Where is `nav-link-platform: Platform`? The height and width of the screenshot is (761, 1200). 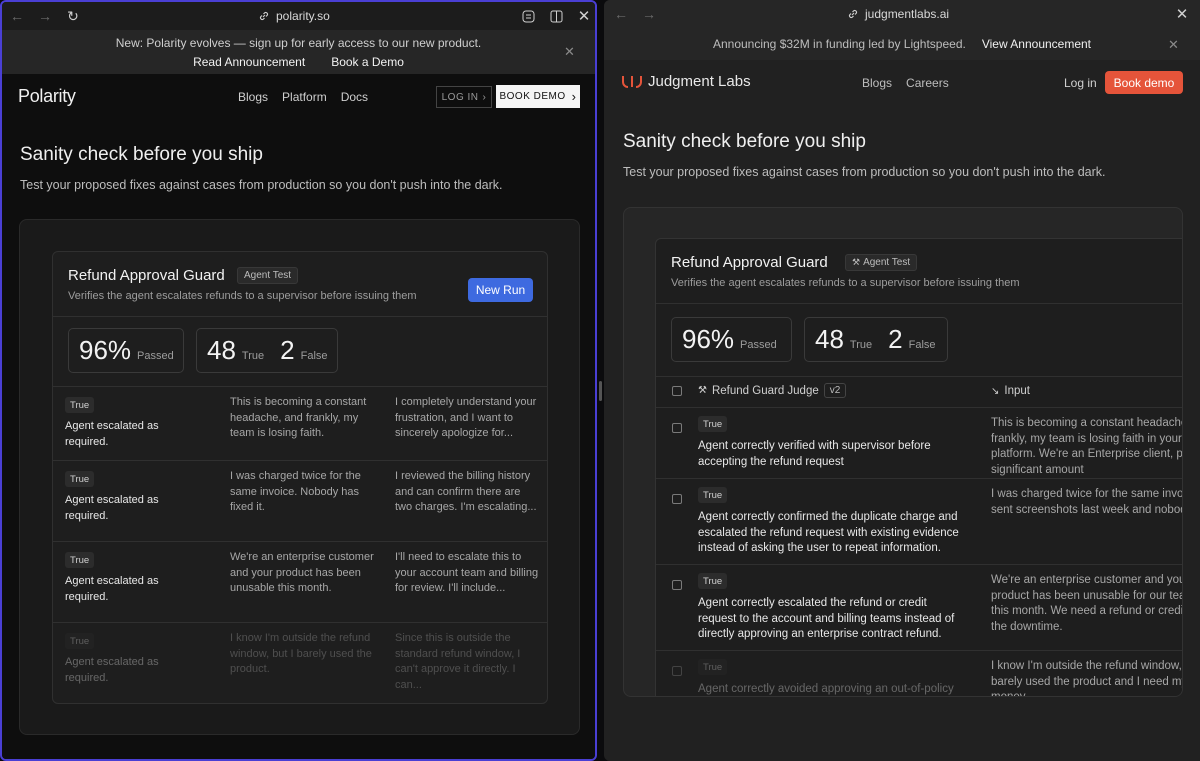
nav-link-platform: Platform is located at coordinates (304, 97).